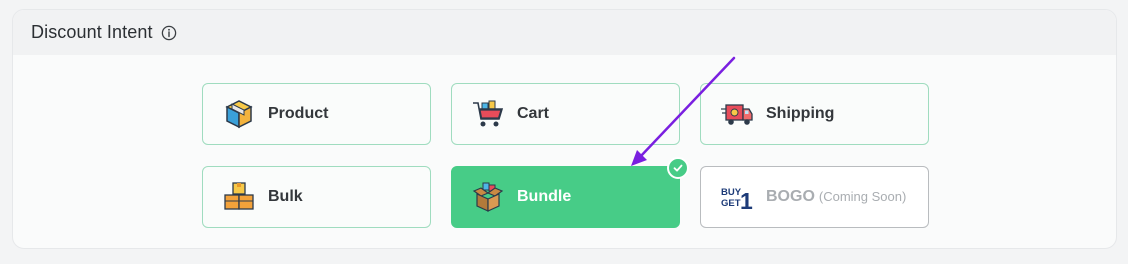 The height and width of the screenshot is (264, 1128). I want to click on option-bulk: Bulk, so click(316, 197).